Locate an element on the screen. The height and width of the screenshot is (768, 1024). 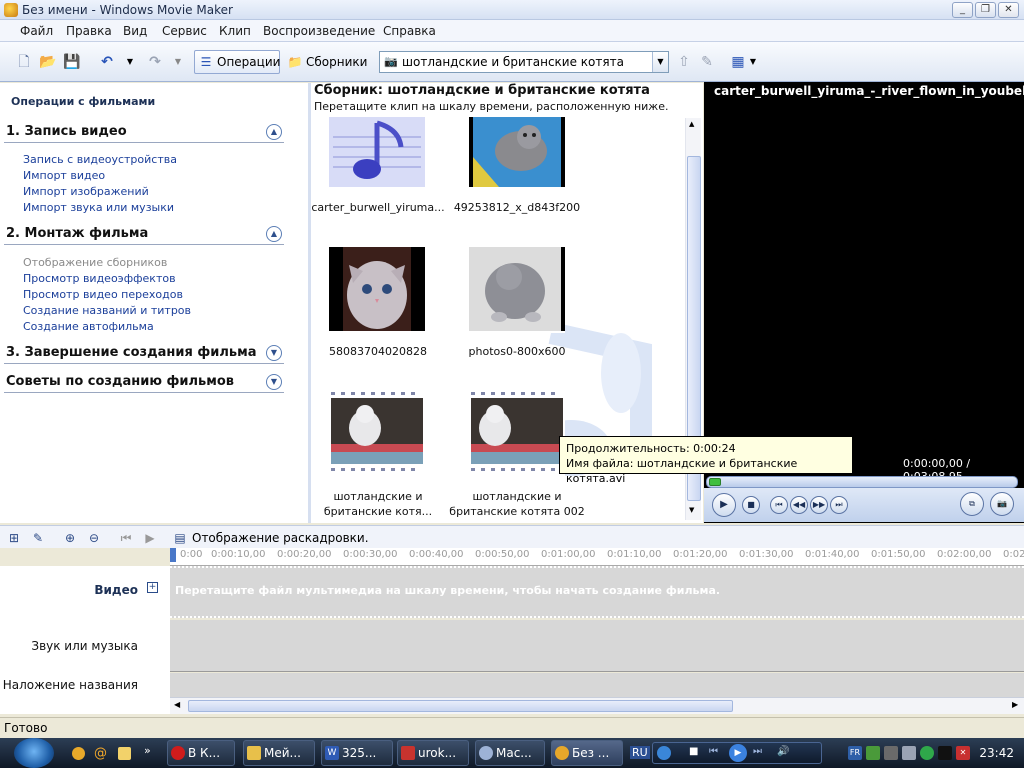
mini-prev-icon: ⏮ is located at coordinates (713, 751).